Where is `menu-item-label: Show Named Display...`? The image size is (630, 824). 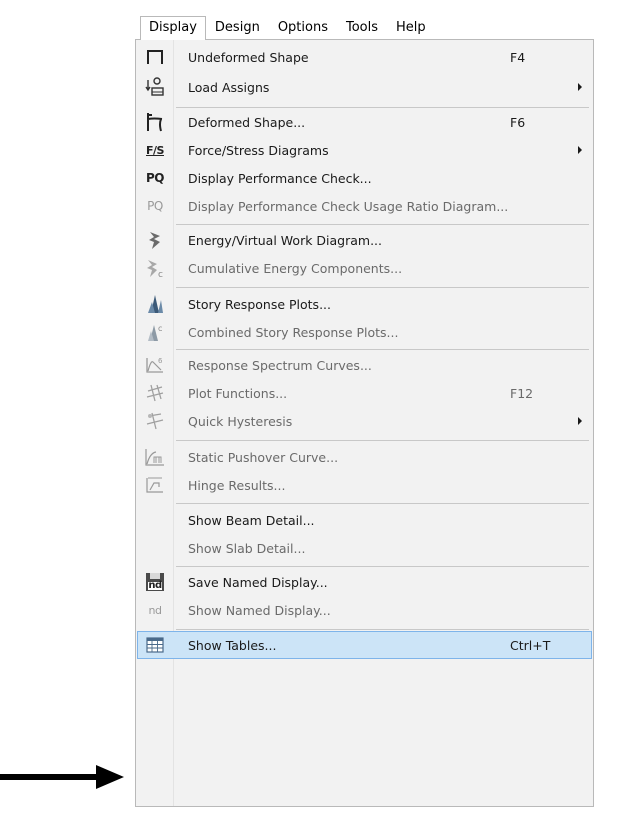
menu-item-label: Show Named Display... is located at coordinates (259, 610).